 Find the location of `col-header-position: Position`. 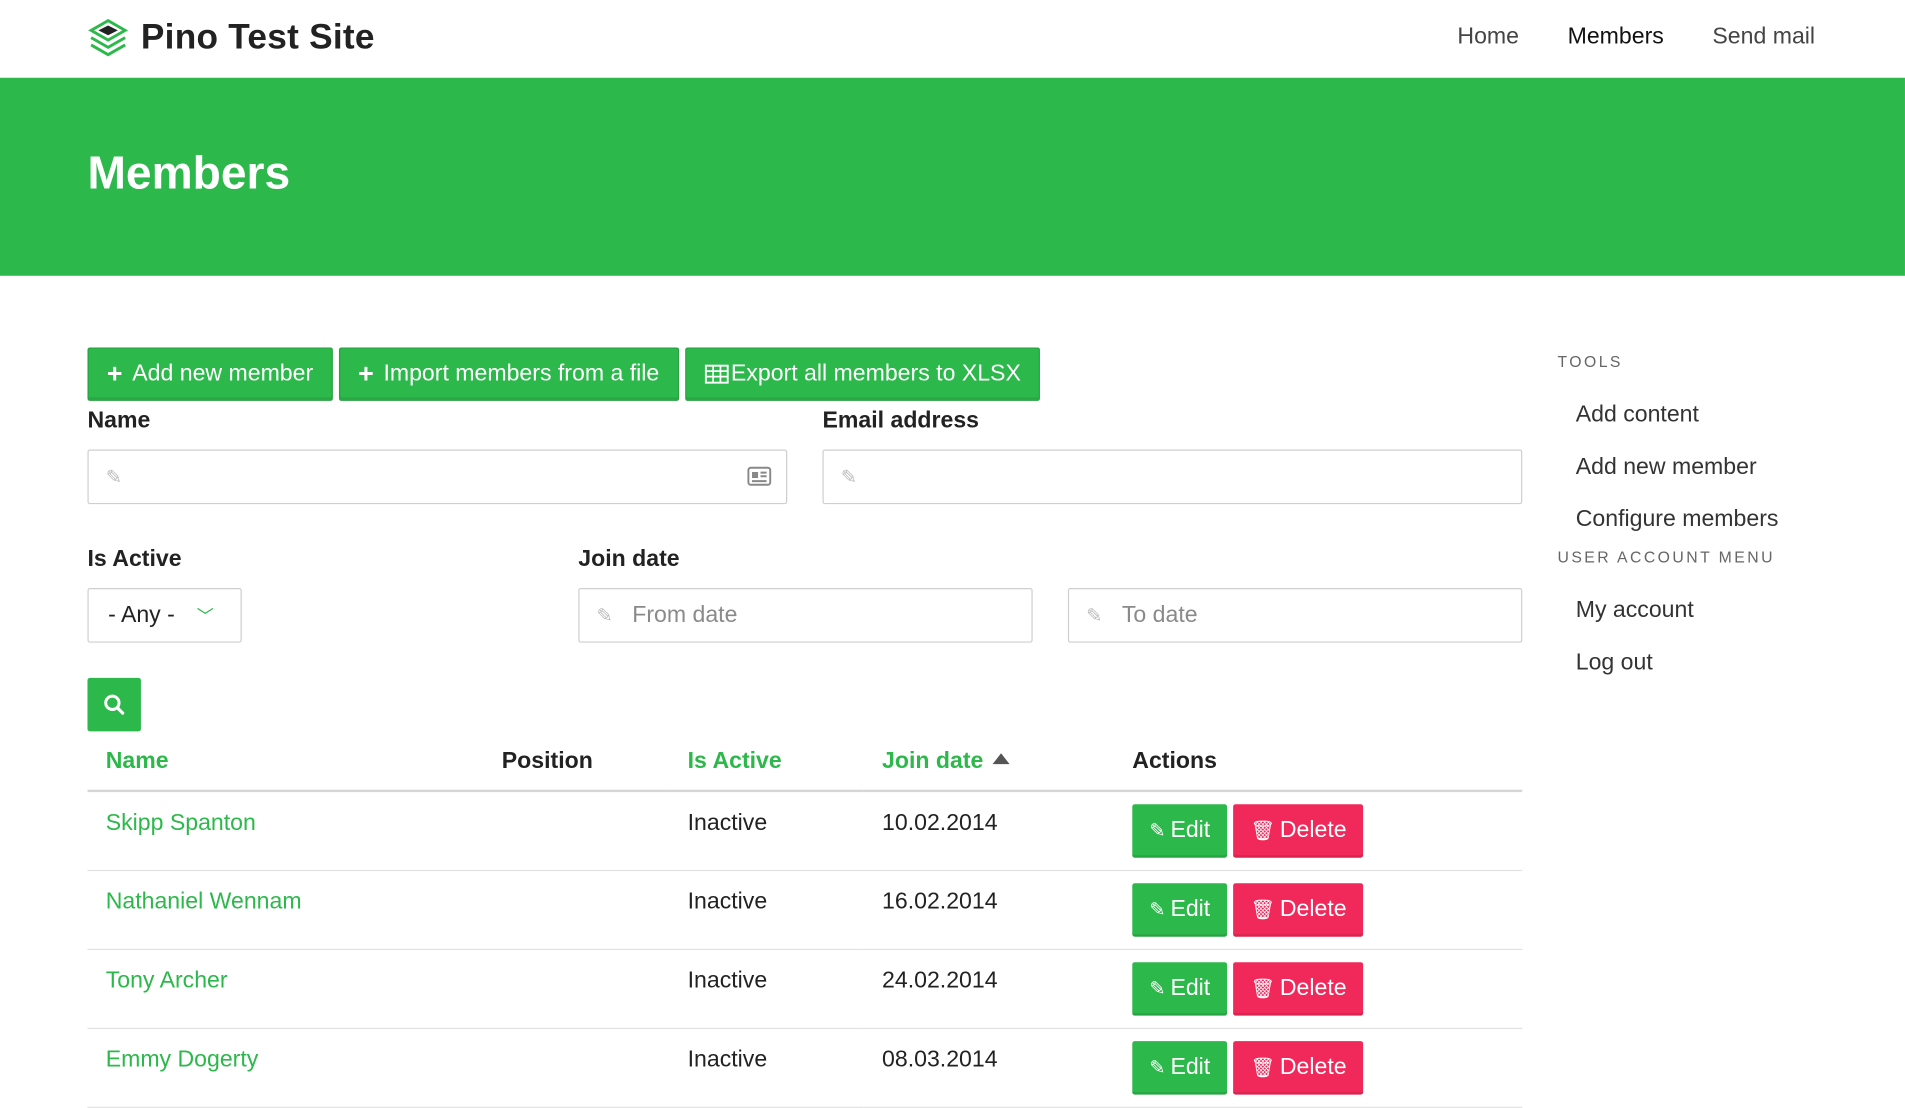

col-header-position: Position is located at coordinates (576, 764).